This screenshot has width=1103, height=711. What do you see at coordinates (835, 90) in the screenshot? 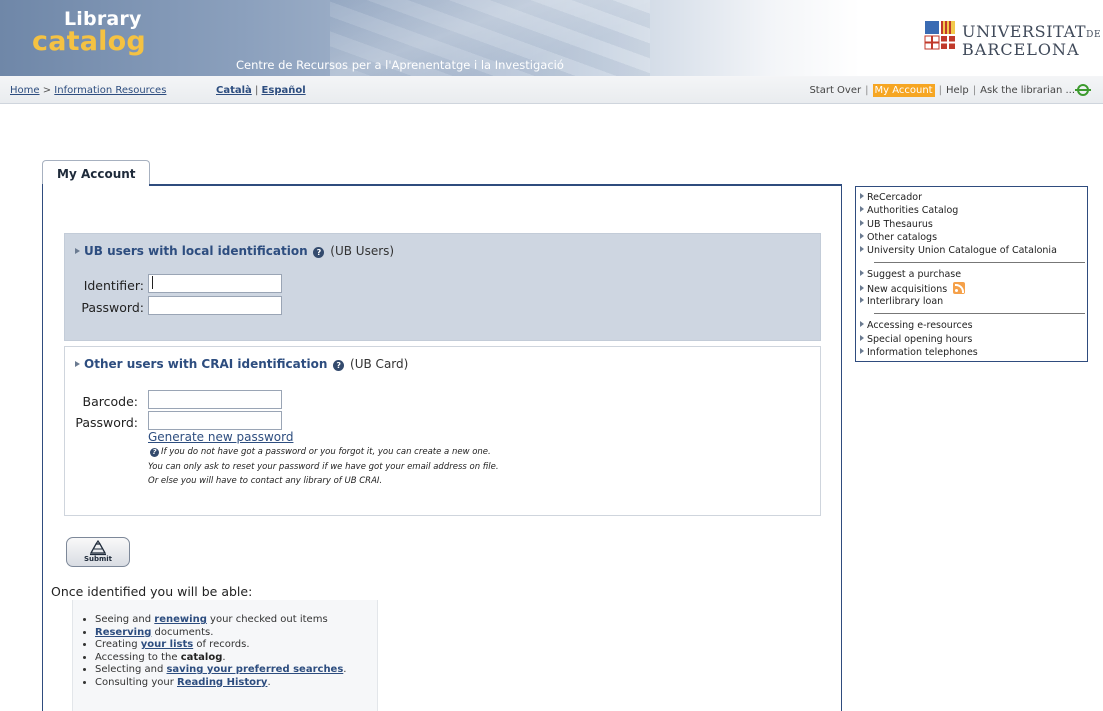
I see `start-over-link: Start Over` at bounding box center [835, 90].